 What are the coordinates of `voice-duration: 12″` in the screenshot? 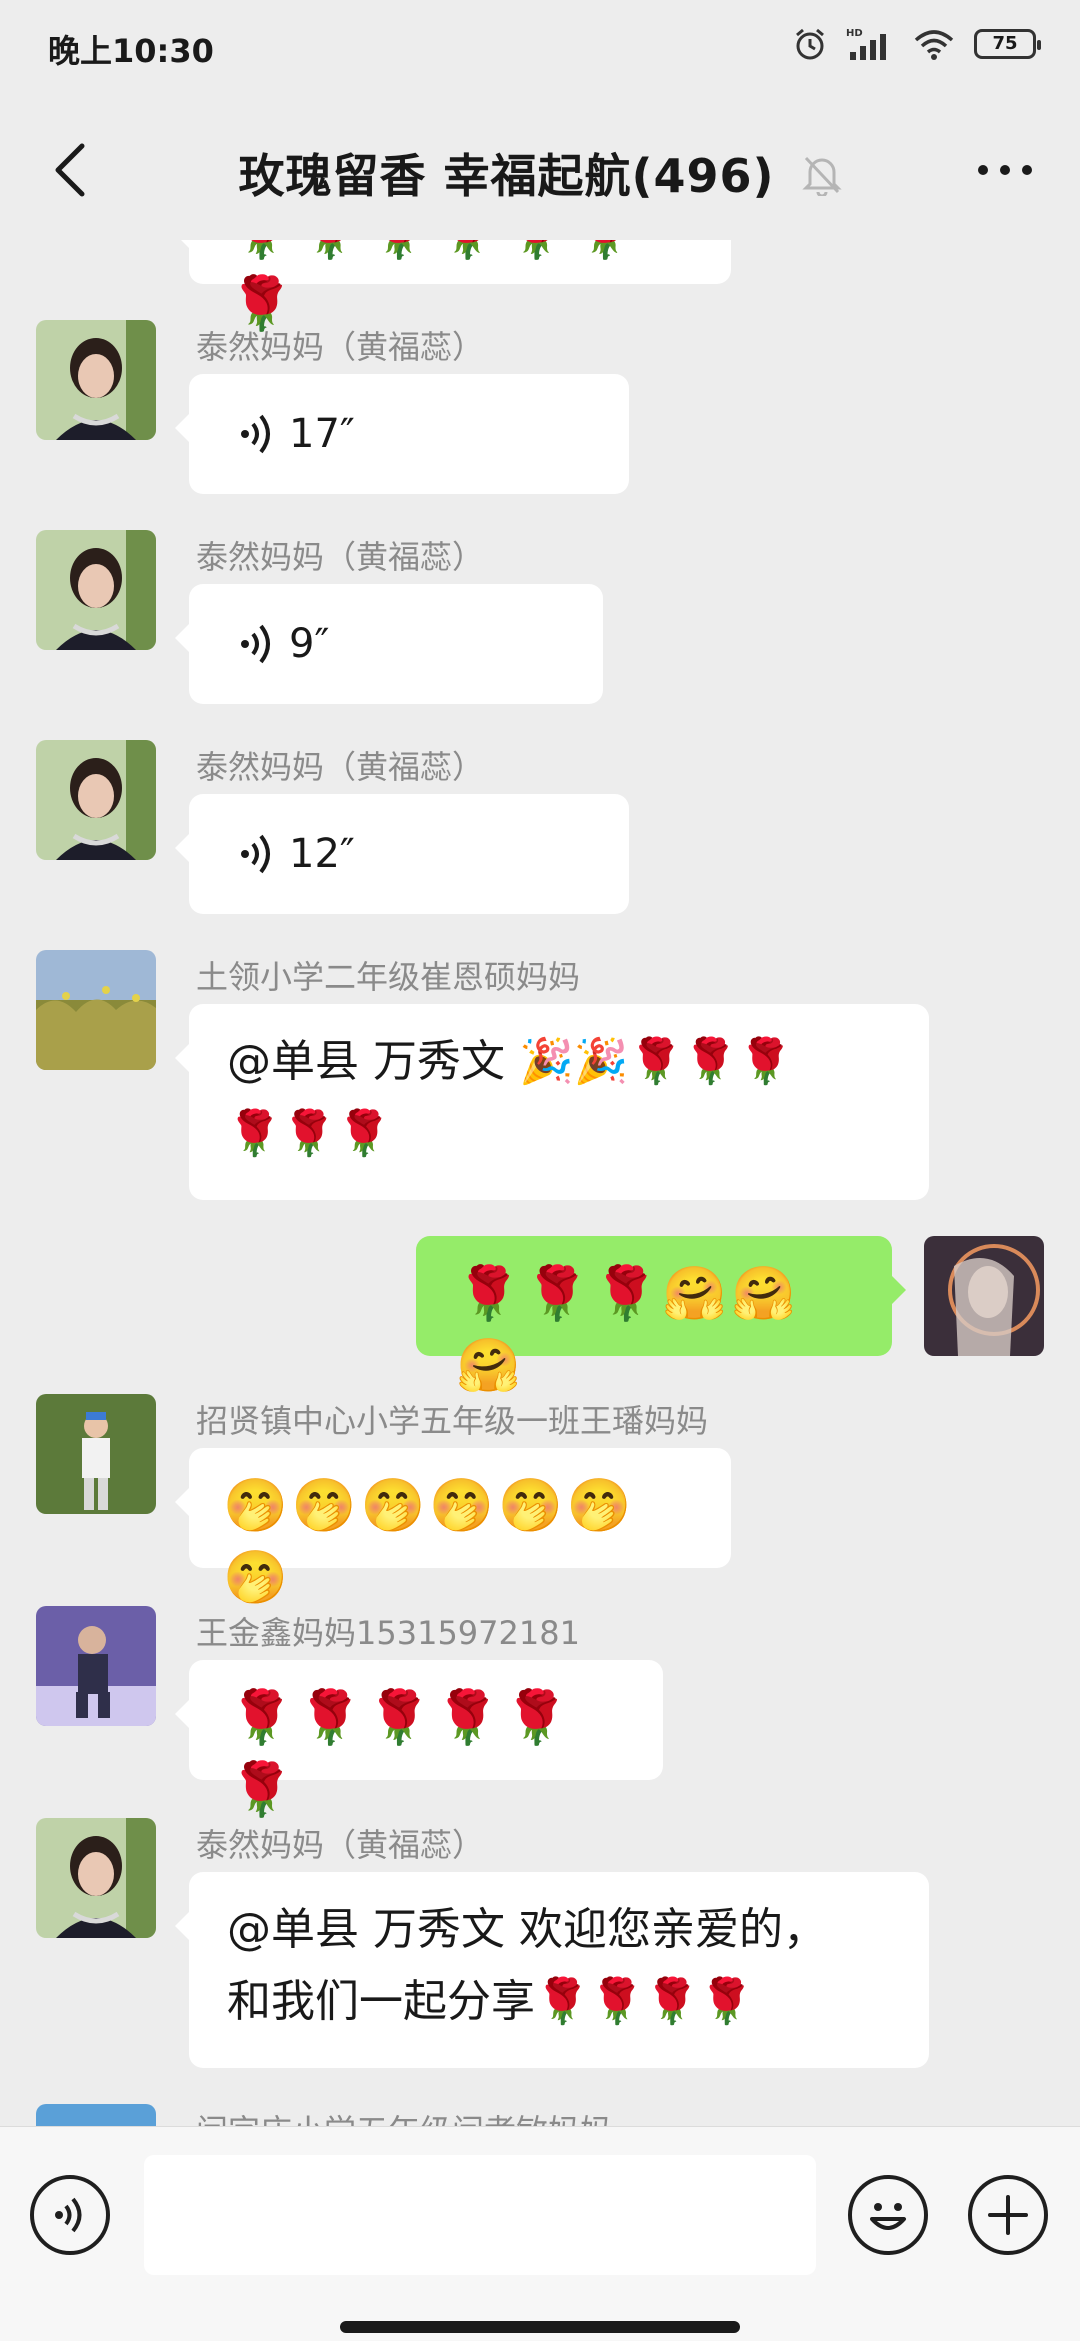 It's located at (322, 854).